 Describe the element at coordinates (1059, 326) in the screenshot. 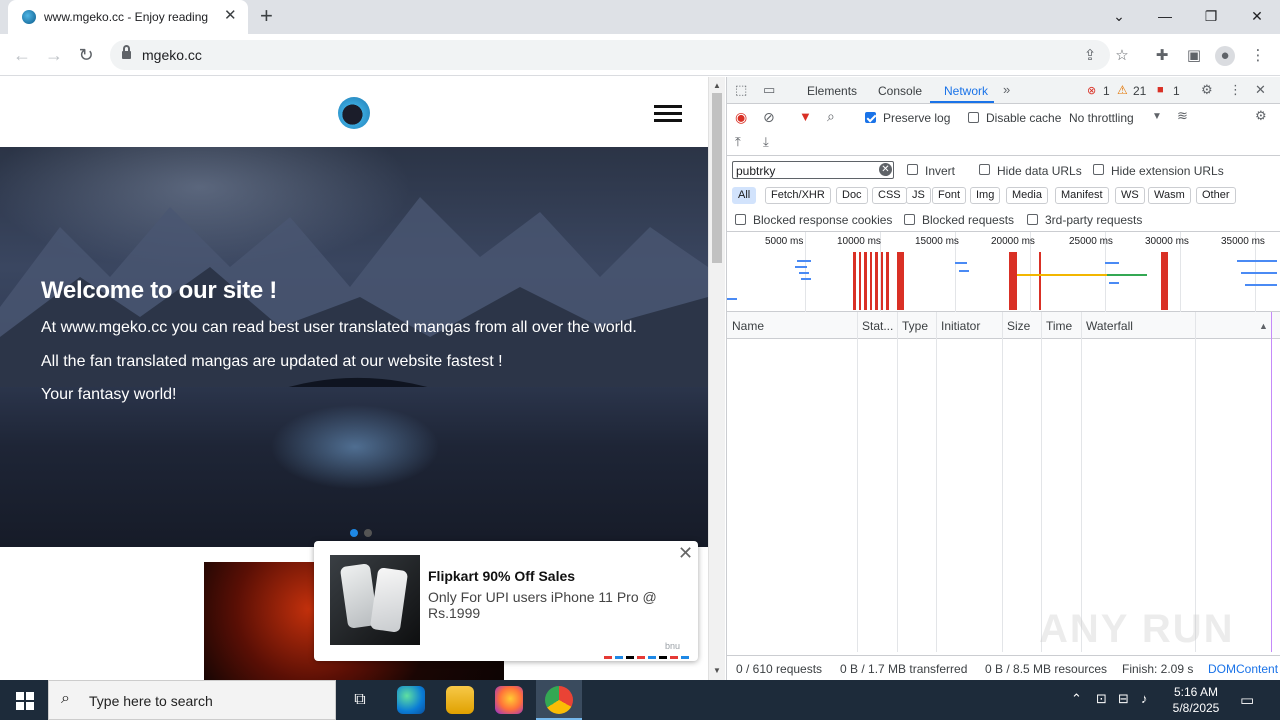

I see `column-time: Time` at that location.